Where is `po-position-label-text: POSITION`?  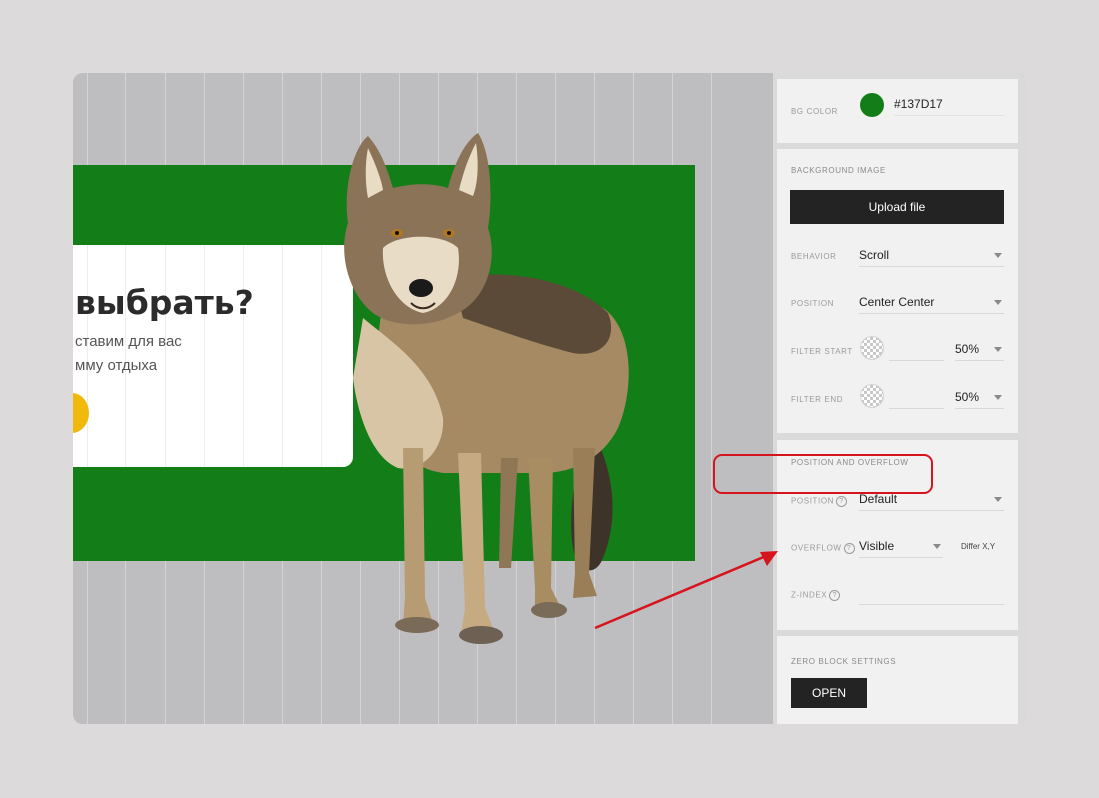 po-position-label-text: POSITION is located at coordinates (813, 501).